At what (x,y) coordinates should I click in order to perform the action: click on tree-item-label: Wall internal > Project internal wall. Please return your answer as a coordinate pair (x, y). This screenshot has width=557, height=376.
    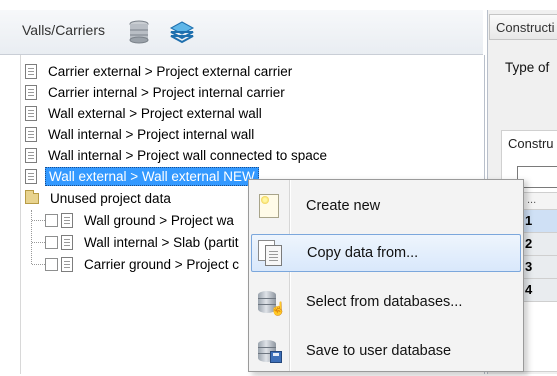
    Looking at the image, I should click on (151, 134).